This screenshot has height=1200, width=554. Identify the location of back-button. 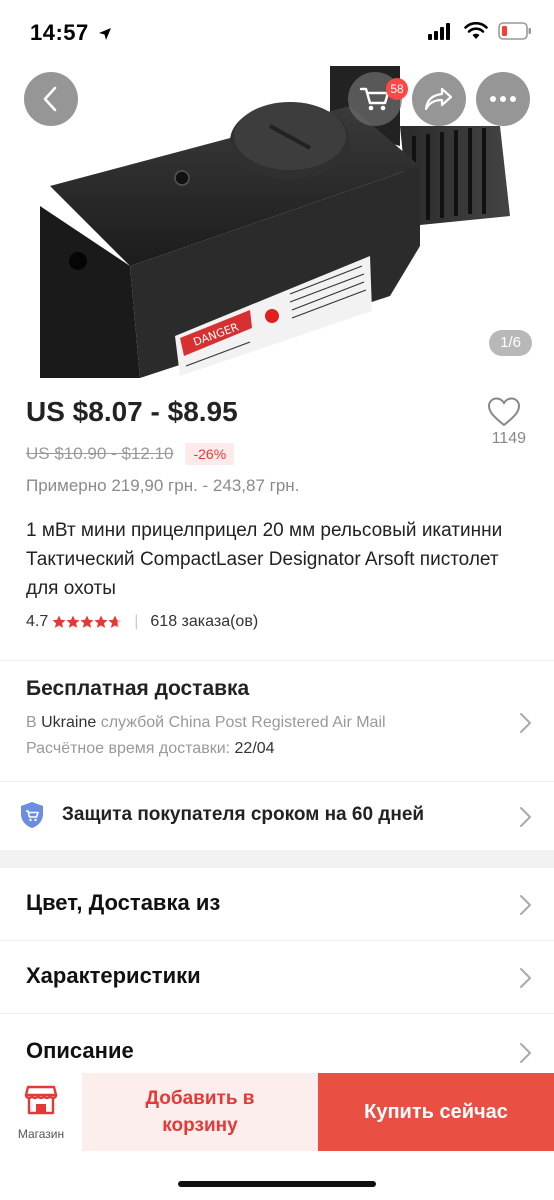
(51, 99).